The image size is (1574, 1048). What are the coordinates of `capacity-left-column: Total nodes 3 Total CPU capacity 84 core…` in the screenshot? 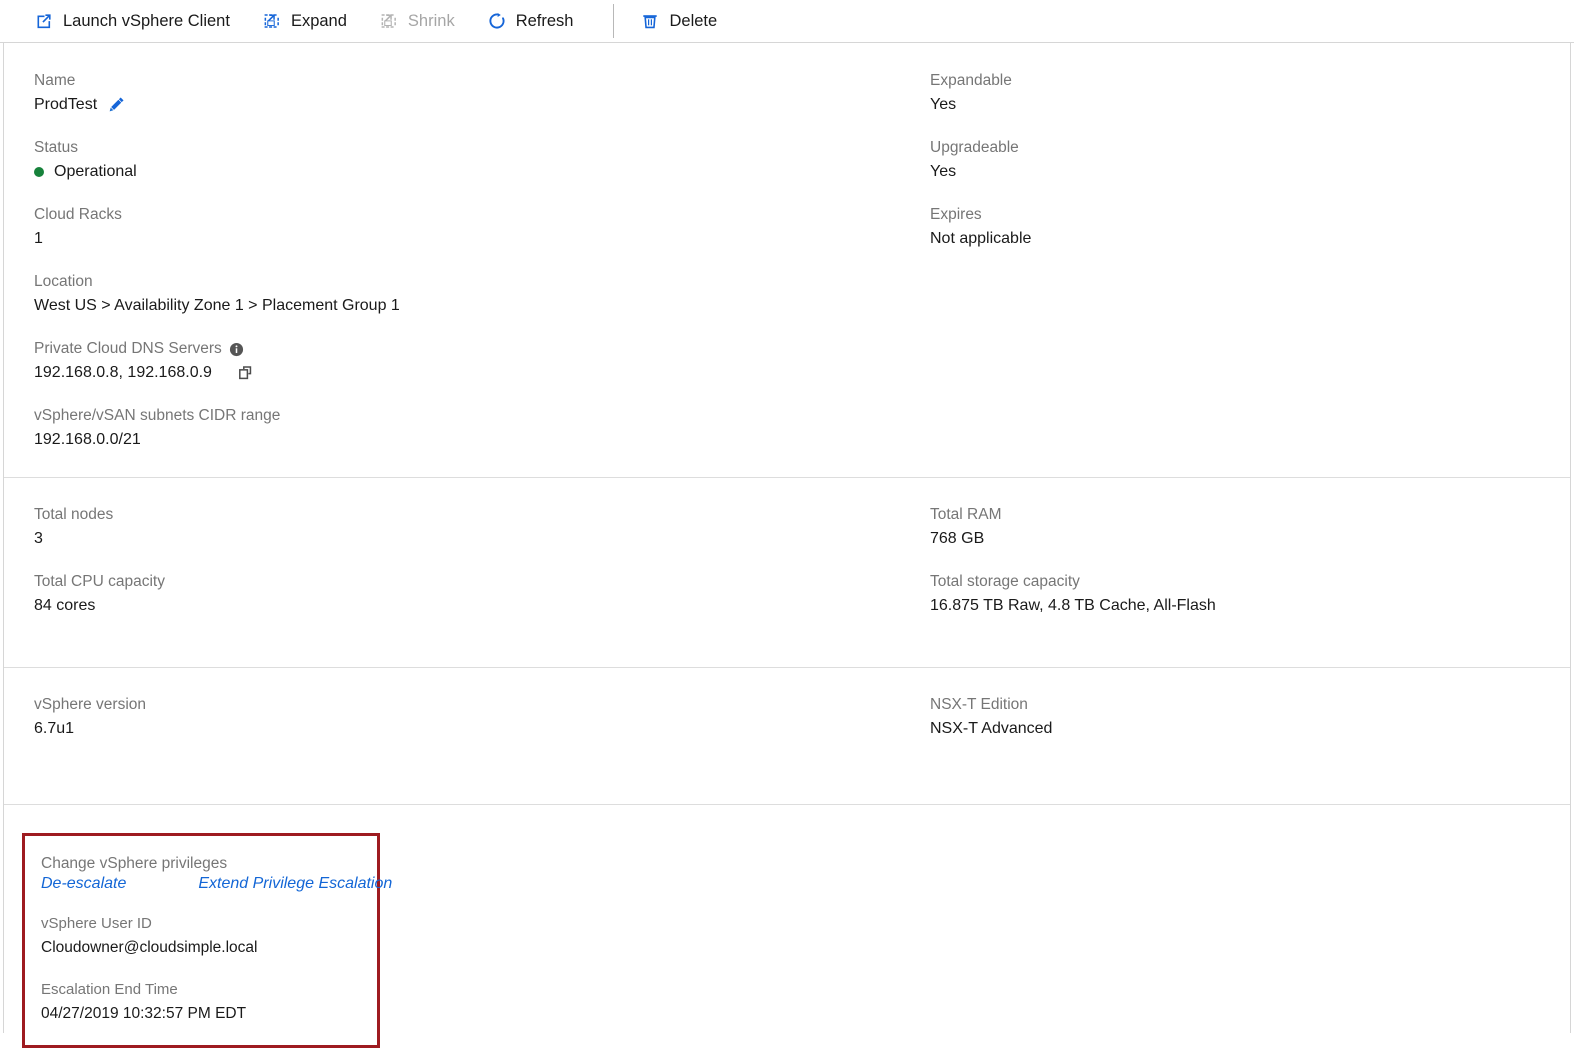 It's located at (460, 561).